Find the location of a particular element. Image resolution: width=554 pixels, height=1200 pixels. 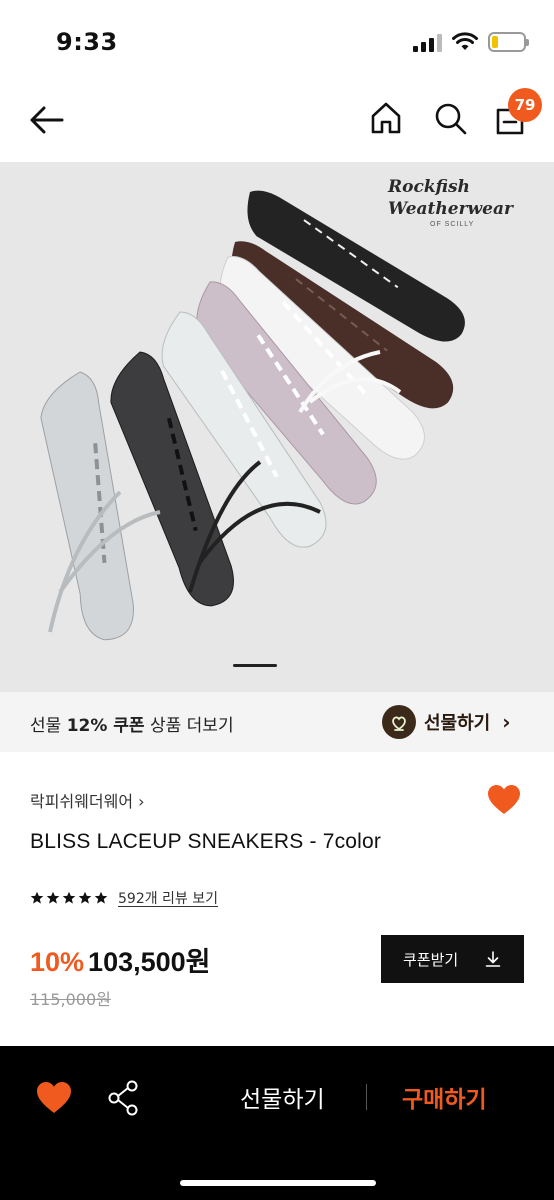

chevron-right-icon: › is located at coordinates (506, 722).